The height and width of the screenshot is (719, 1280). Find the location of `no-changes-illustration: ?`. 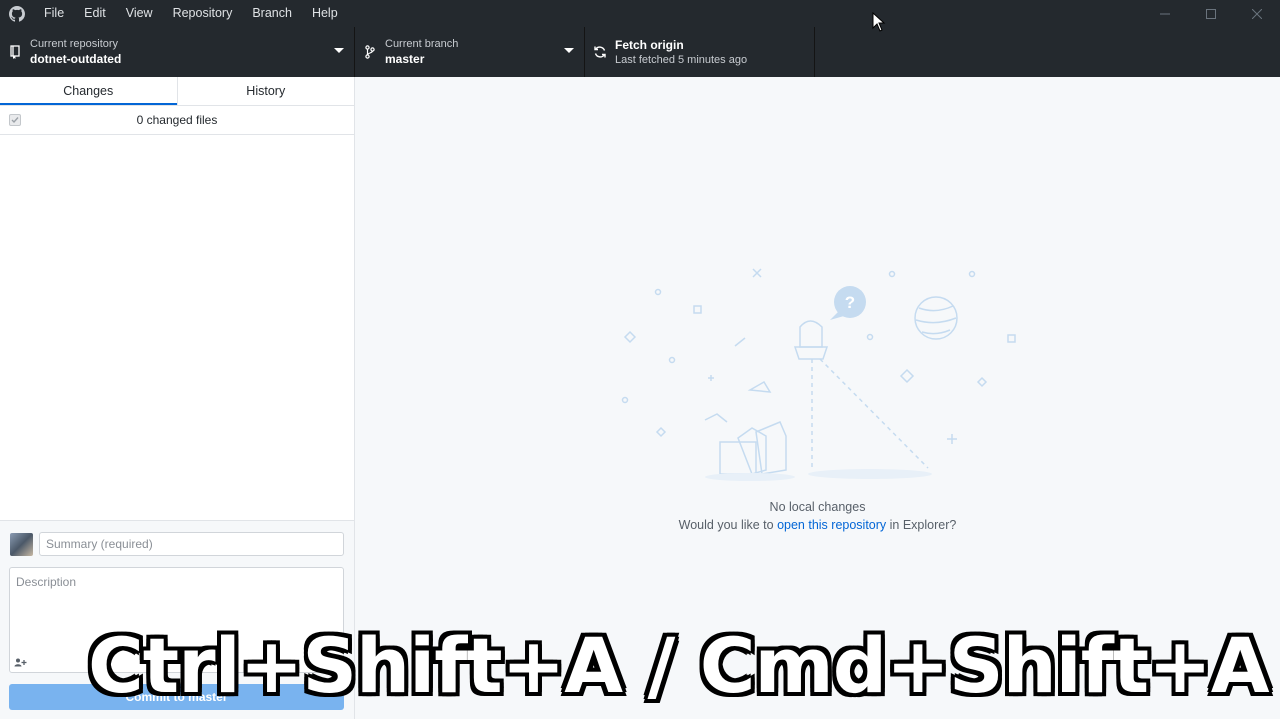

no-changes-illustration: ? is located at coordinates (818, 374).